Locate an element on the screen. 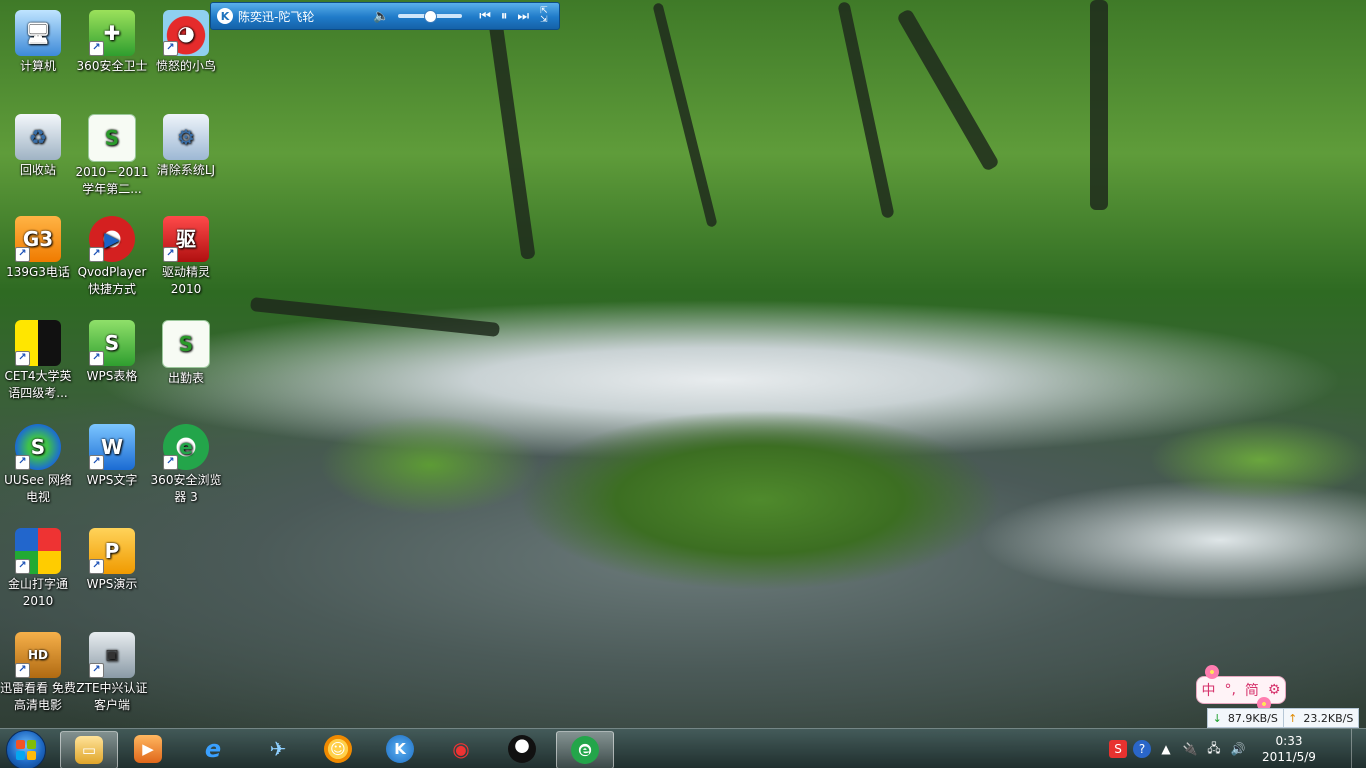 Image resolution: width=1366 pixels, height=768 pixels. usb-device-icon: 🔌 is located at coordinates (1190, 749).